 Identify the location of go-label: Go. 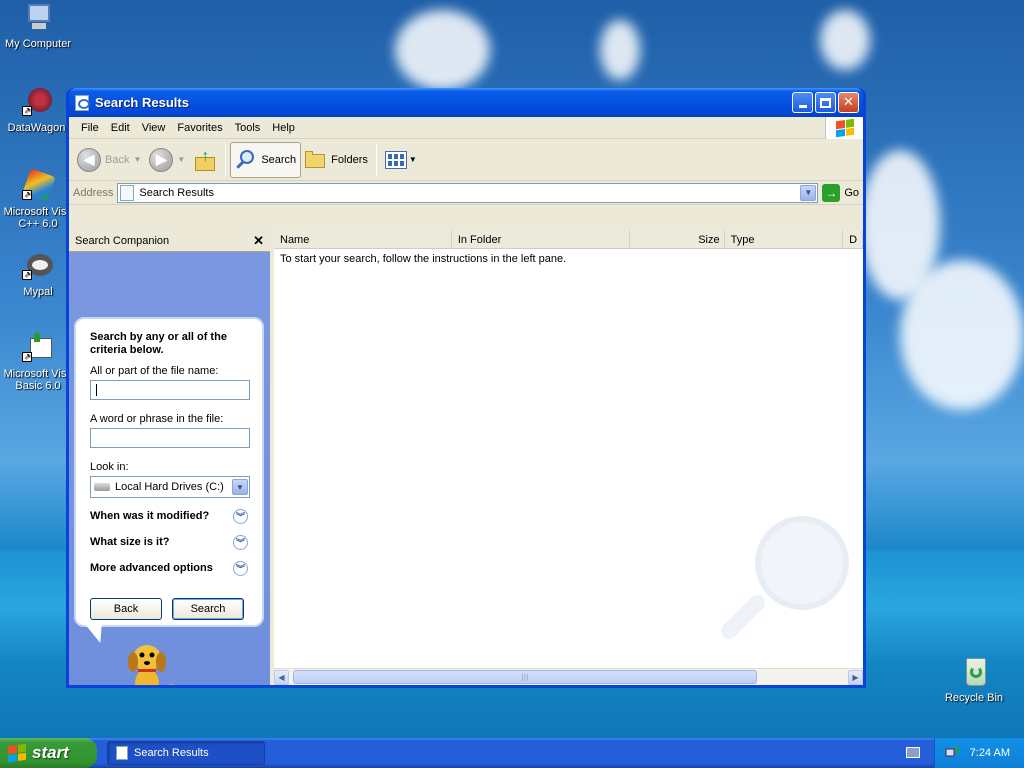
(851, 192).